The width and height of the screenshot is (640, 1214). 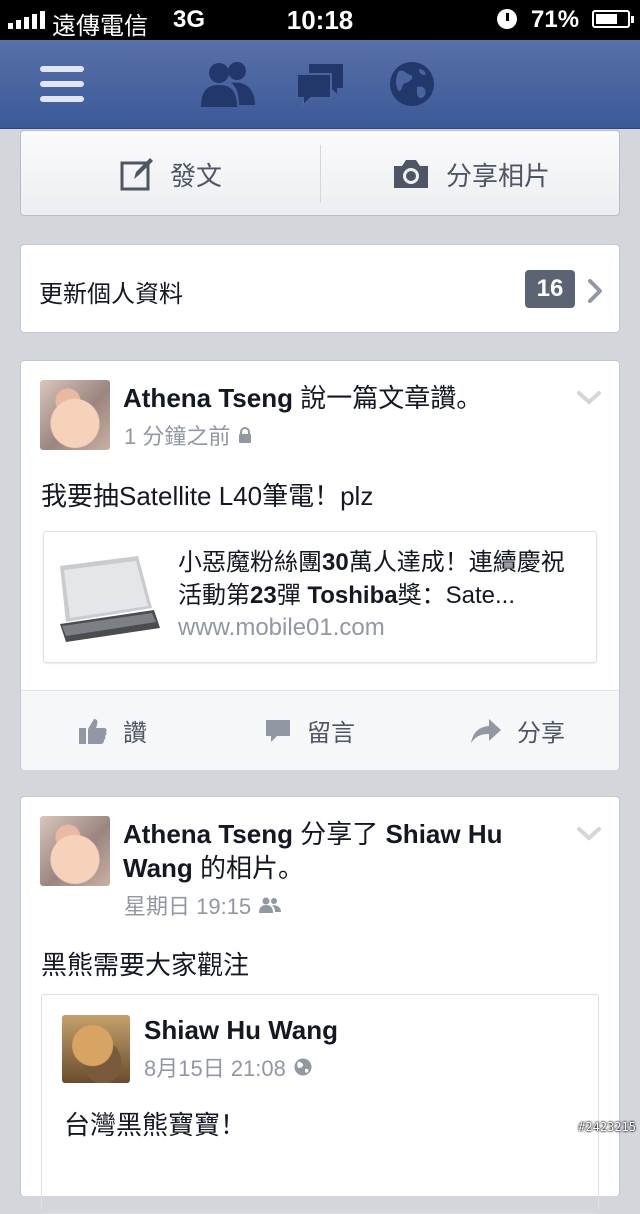 I want to click on like-button: 讚, so click(x=113, y=730).